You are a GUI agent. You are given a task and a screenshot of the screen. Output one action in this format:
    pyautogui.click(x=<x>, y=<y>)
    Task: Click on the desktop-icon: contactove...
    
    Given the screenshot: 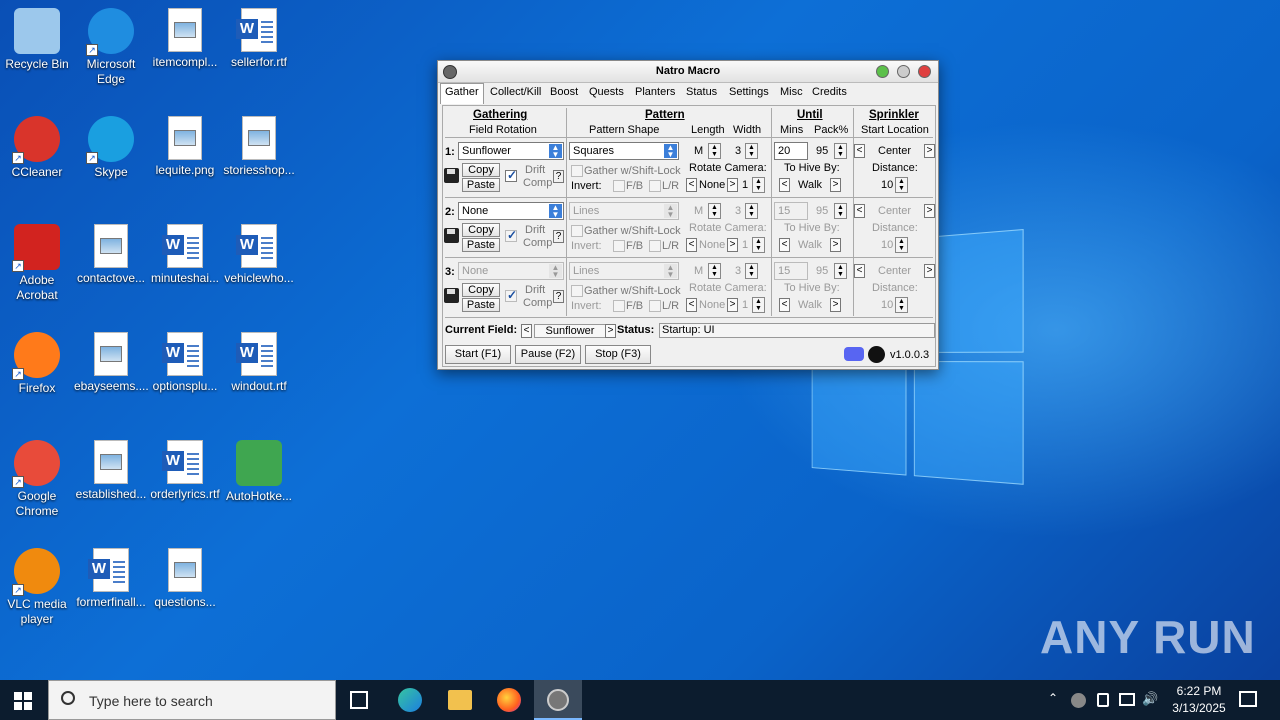 What is the action you would take?
    pyautogui.click(x=111, y=253)
    